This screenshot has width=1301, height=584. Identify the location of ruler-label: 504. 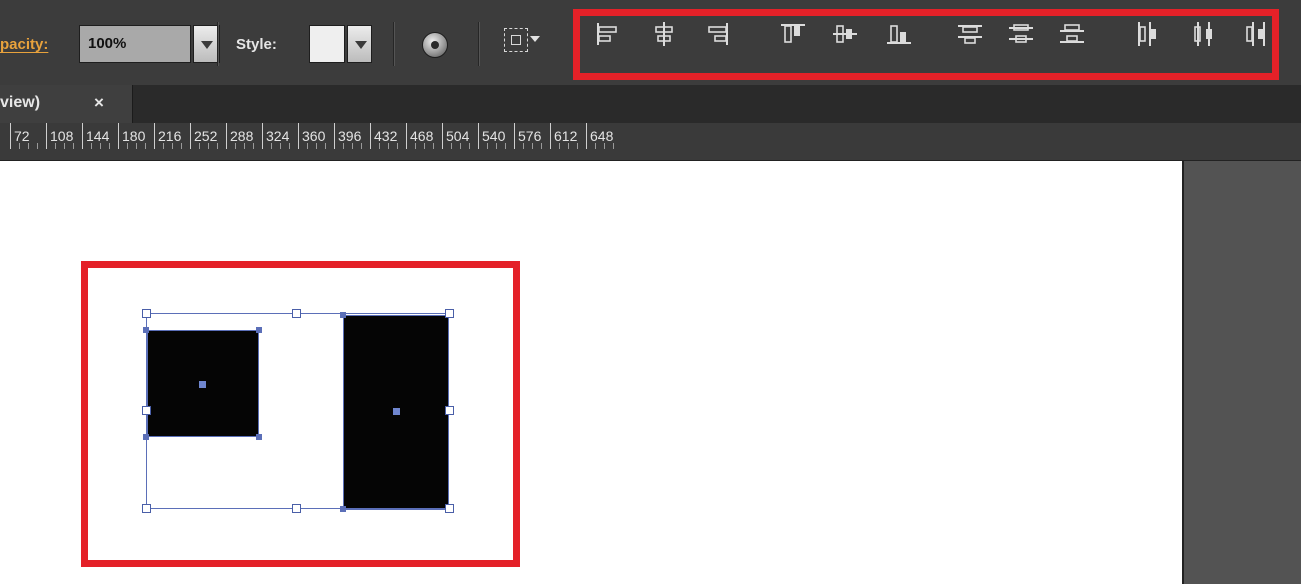
(458, 136).